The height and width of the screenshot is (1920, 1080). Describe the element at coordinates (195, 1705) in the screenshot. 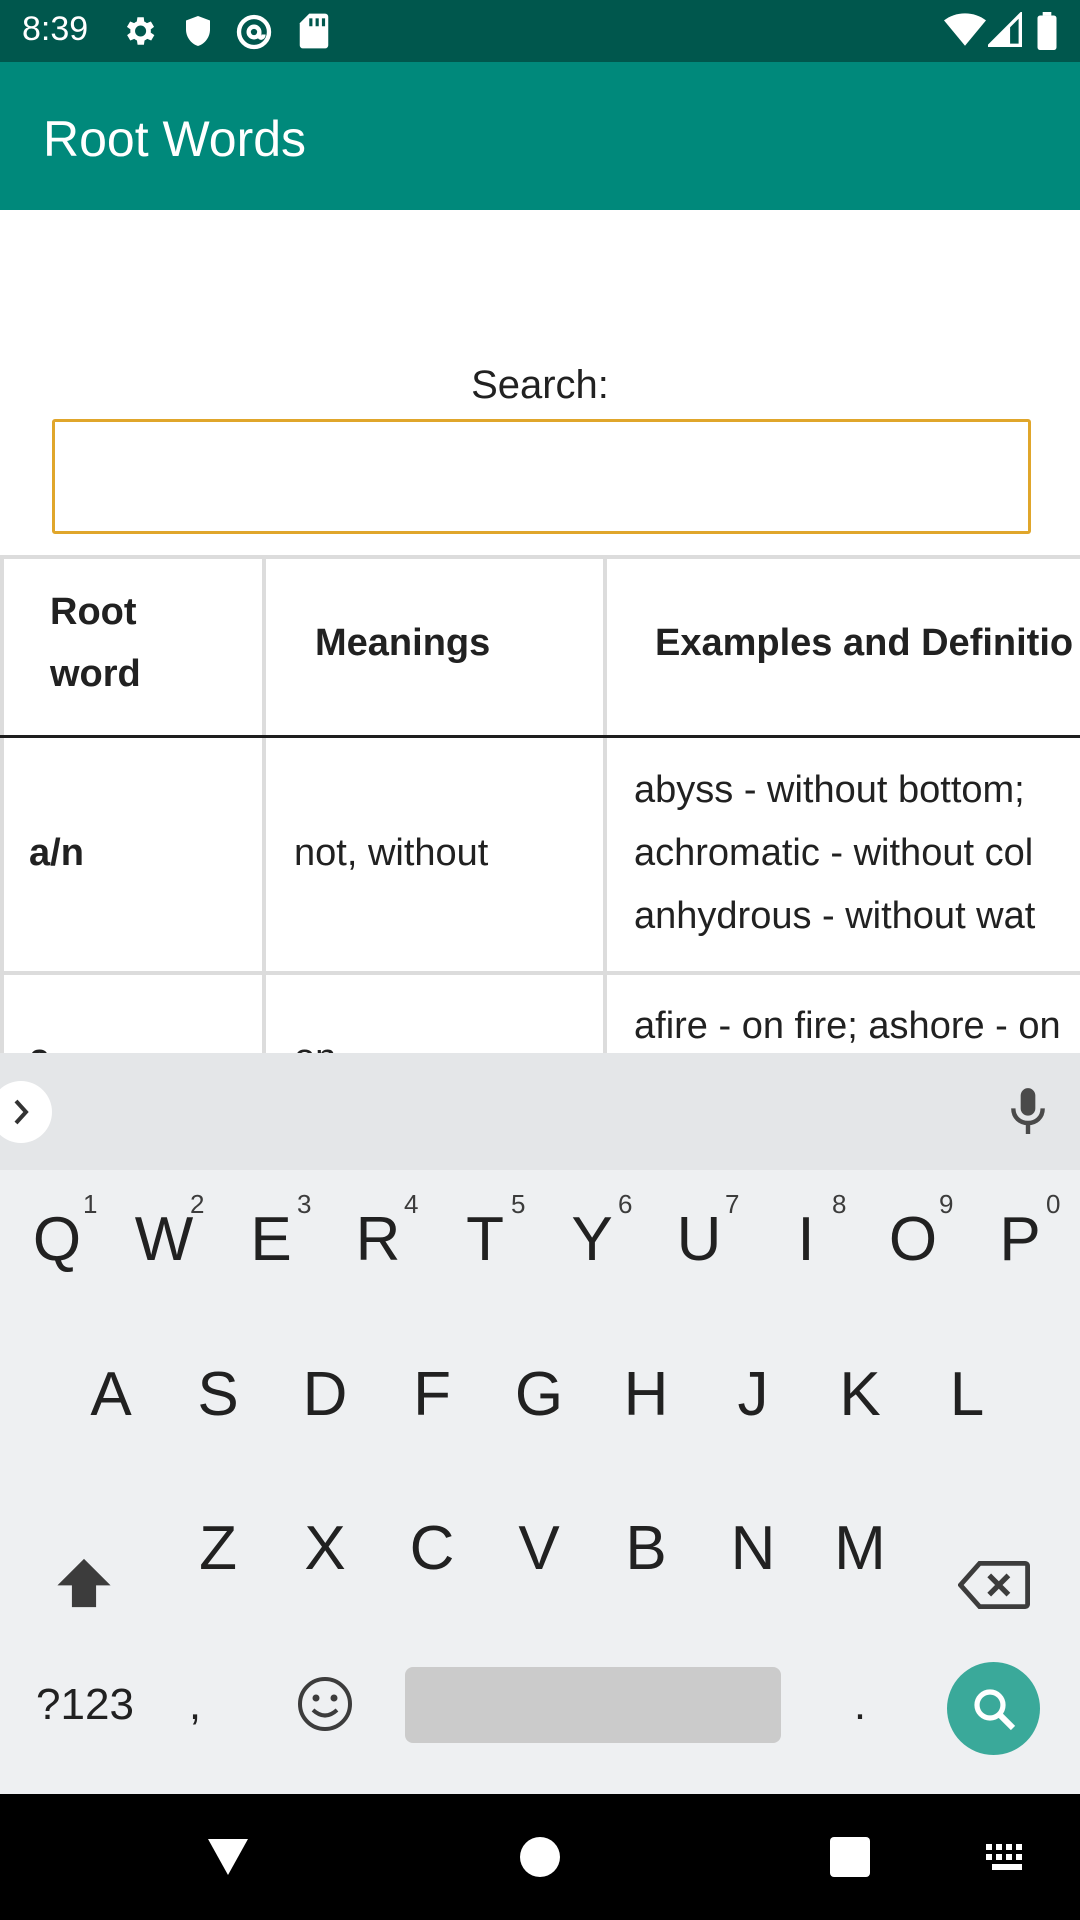

I see `comma-key: ,` at that location.